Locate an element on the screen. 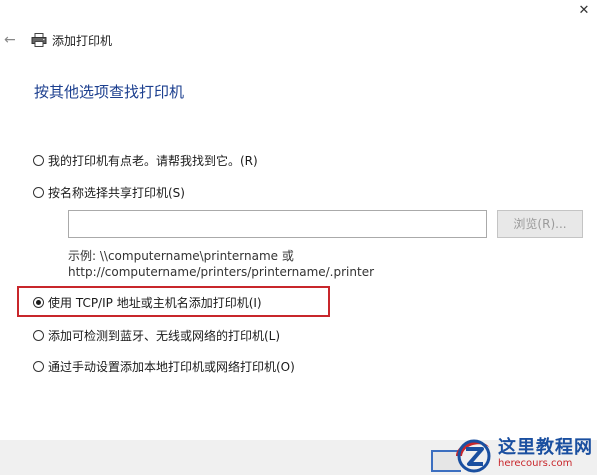 Image resolution: width=597 pixels, height=475 pixels. option-label: 按名称选择共享打印机(S) is located at coordinates (116, 192).